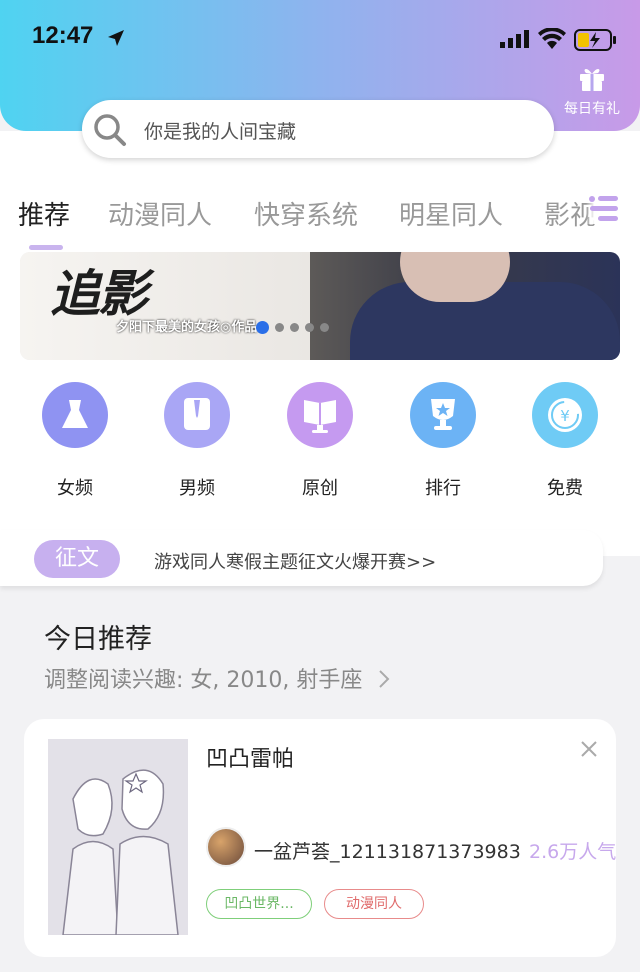 This screenshot has width=640, height=972. I want to click on search-icon, so click(110, 130).